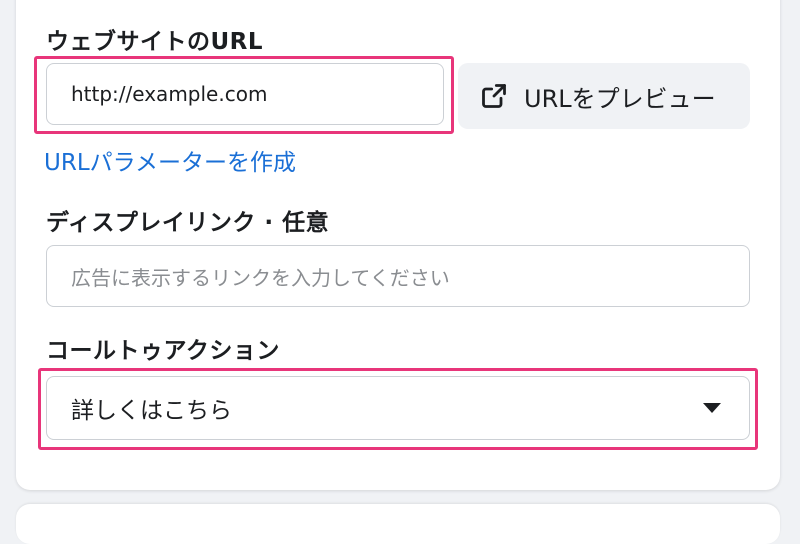 The image size is (800, 544). What do you see at coordinates (712, 408) in the screenshot?
I see `caret-down-icon` at bounding box center [712, 408].